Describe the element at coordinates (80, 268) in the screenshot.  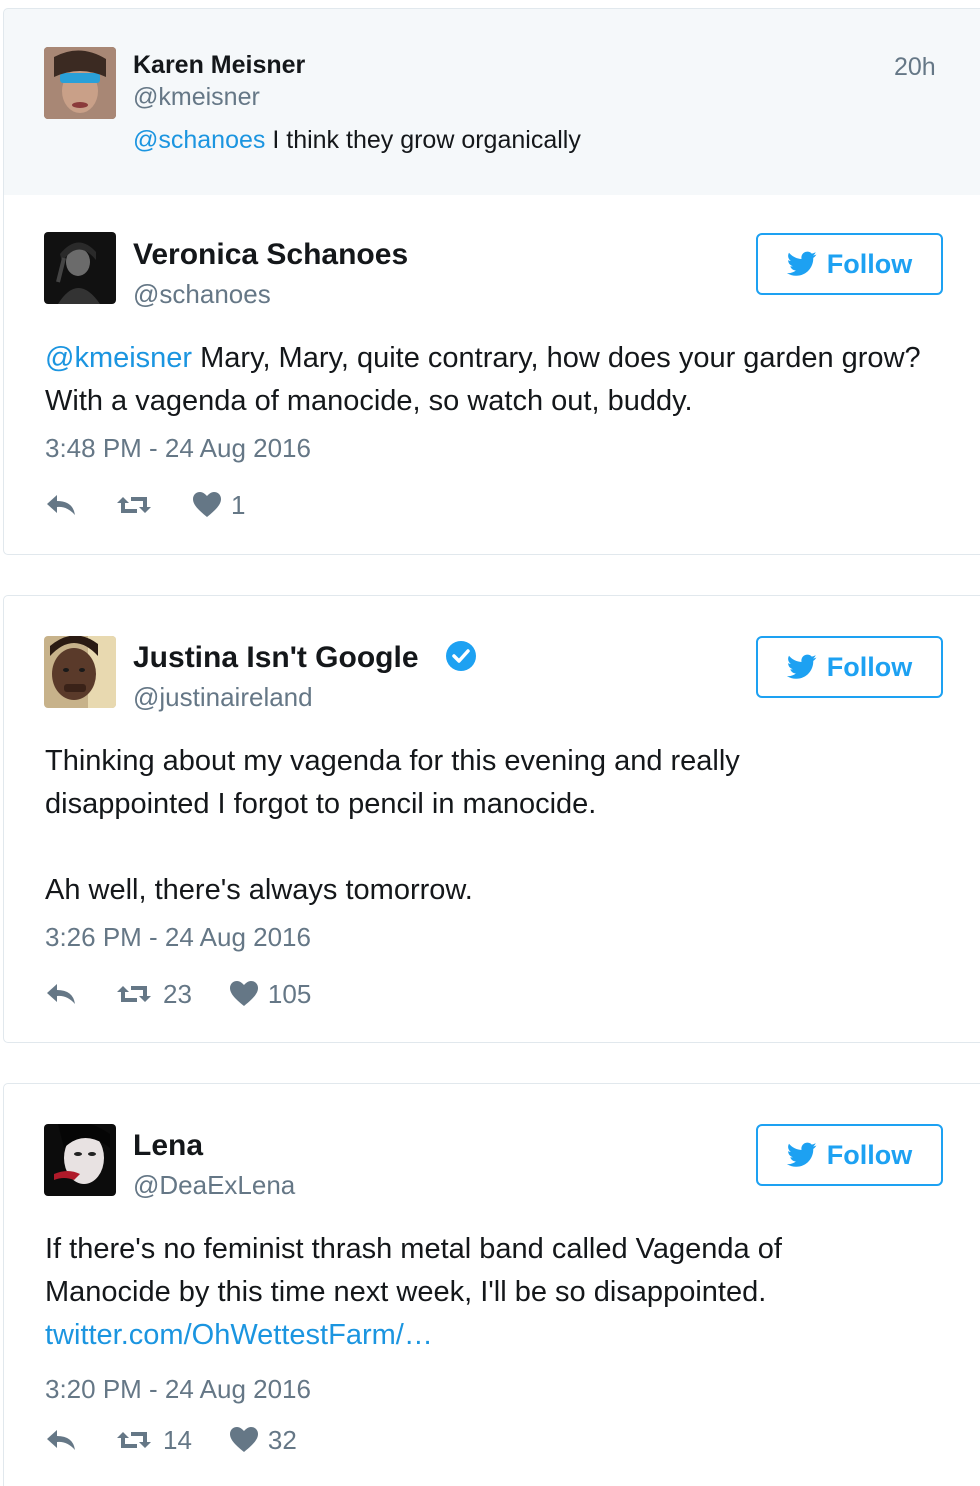
I see `avatar-veronica` at that location.